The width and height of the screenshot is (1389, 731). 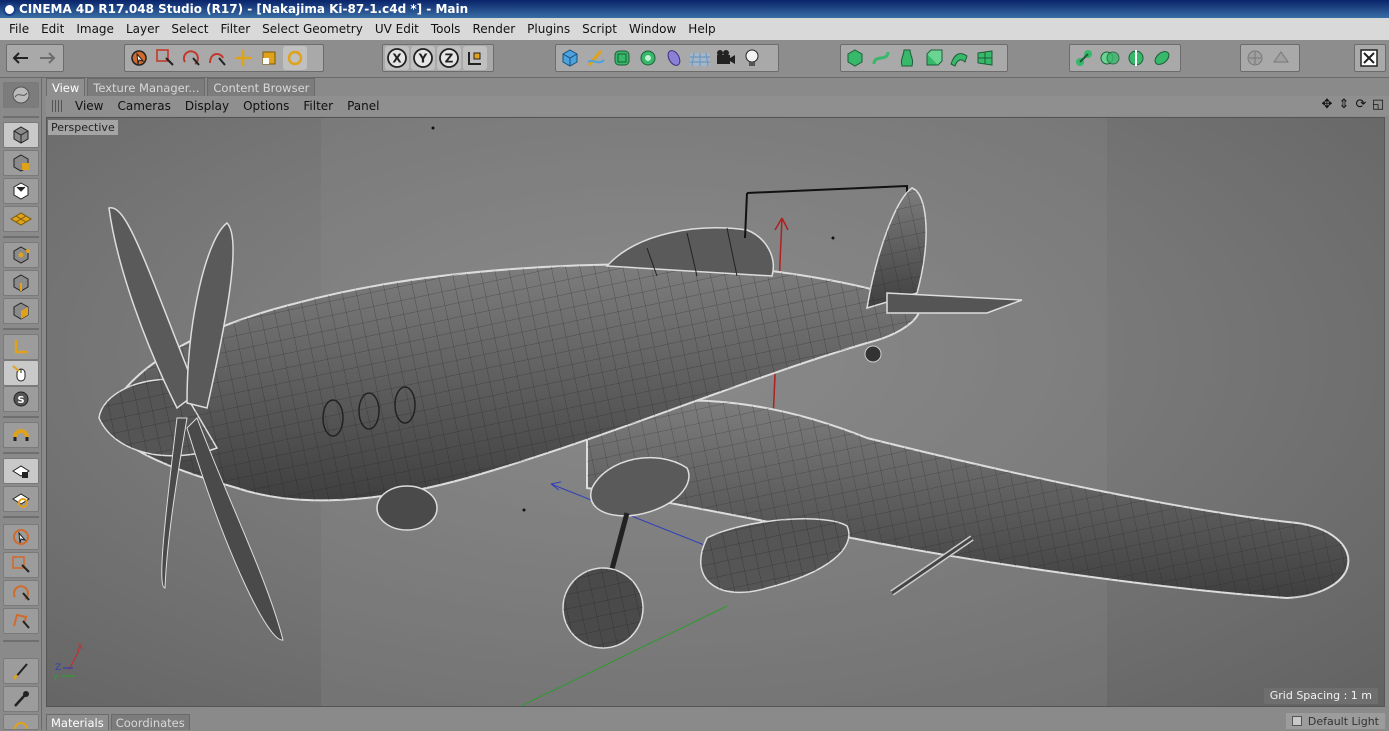 I want to click on viewport-menu-panel: Panel, so click(x=363, y=106).